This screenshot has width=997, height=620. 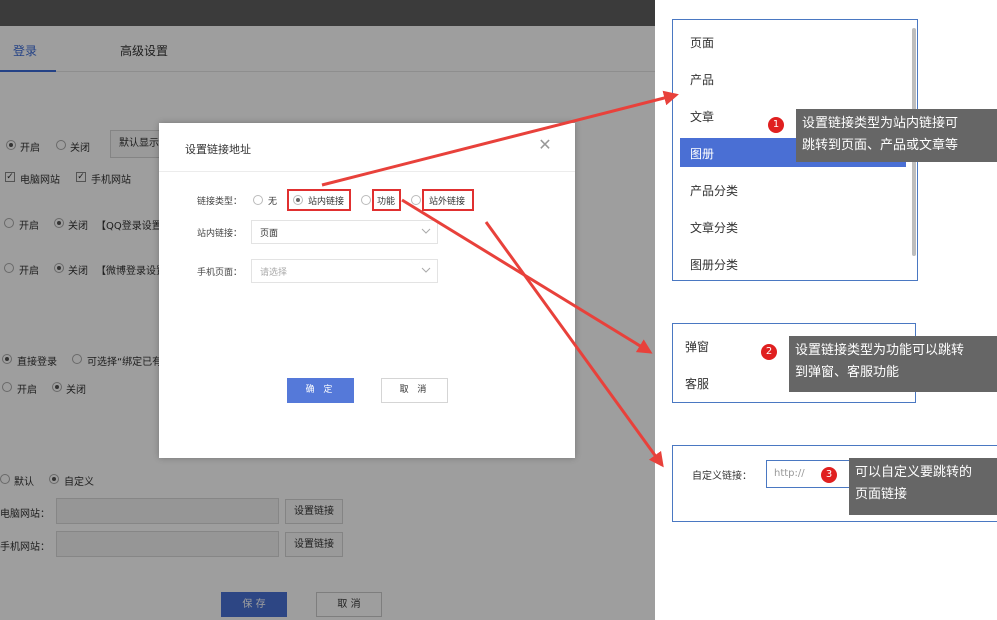 I want to click on link-type-external-radio, so click(x=416, y=200).